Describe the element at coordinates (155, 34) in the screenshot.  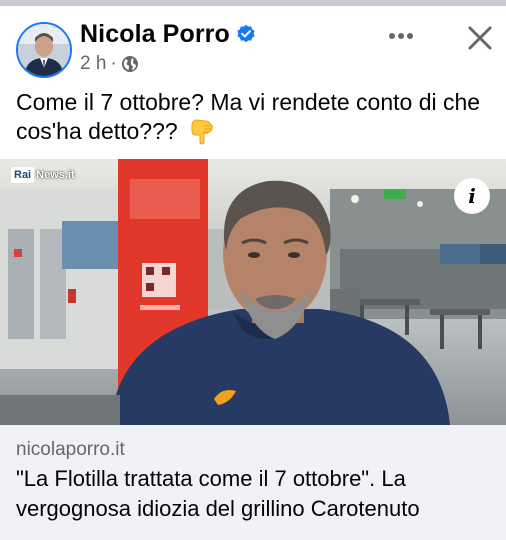
I see `author-name: Nicola Porro` at that location.